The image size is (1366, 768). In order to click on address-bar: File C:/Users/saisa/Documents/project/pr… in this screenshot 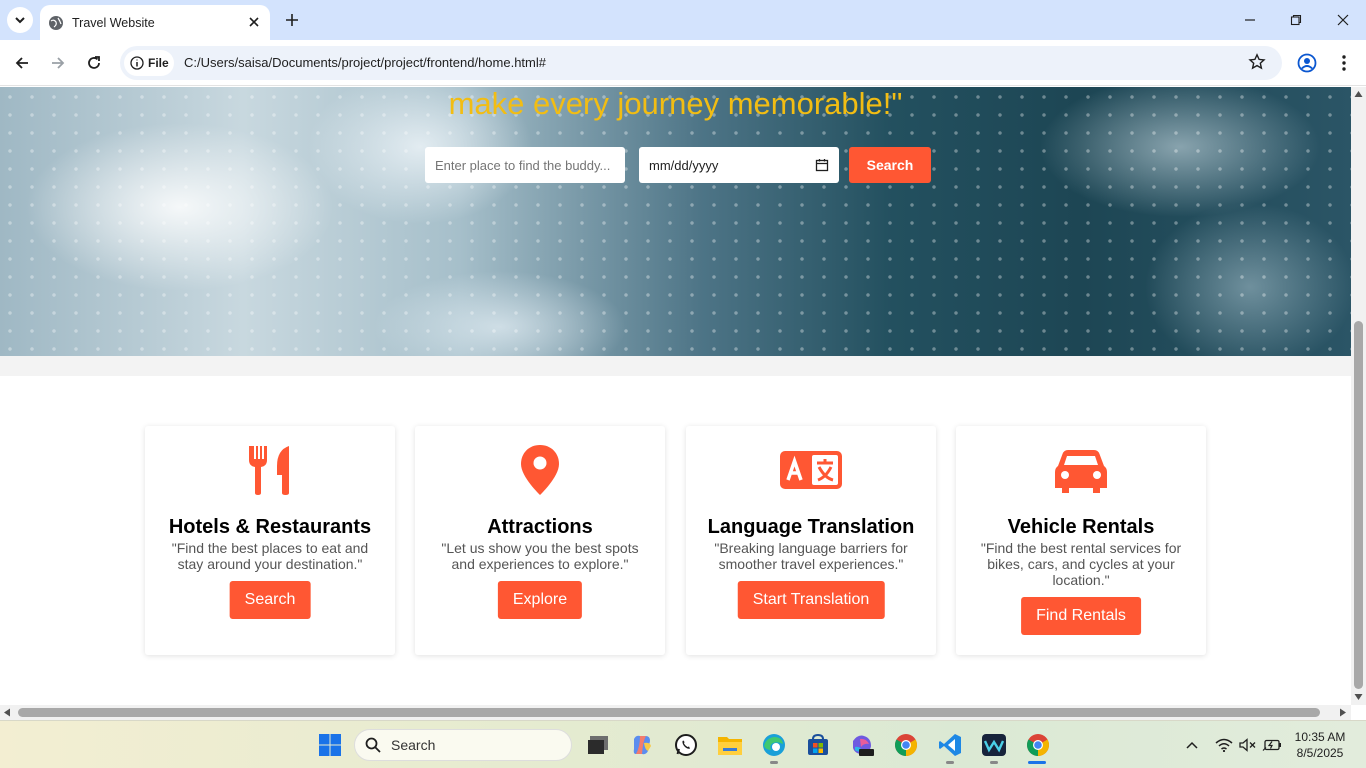, I will do `click(701, 63)`.